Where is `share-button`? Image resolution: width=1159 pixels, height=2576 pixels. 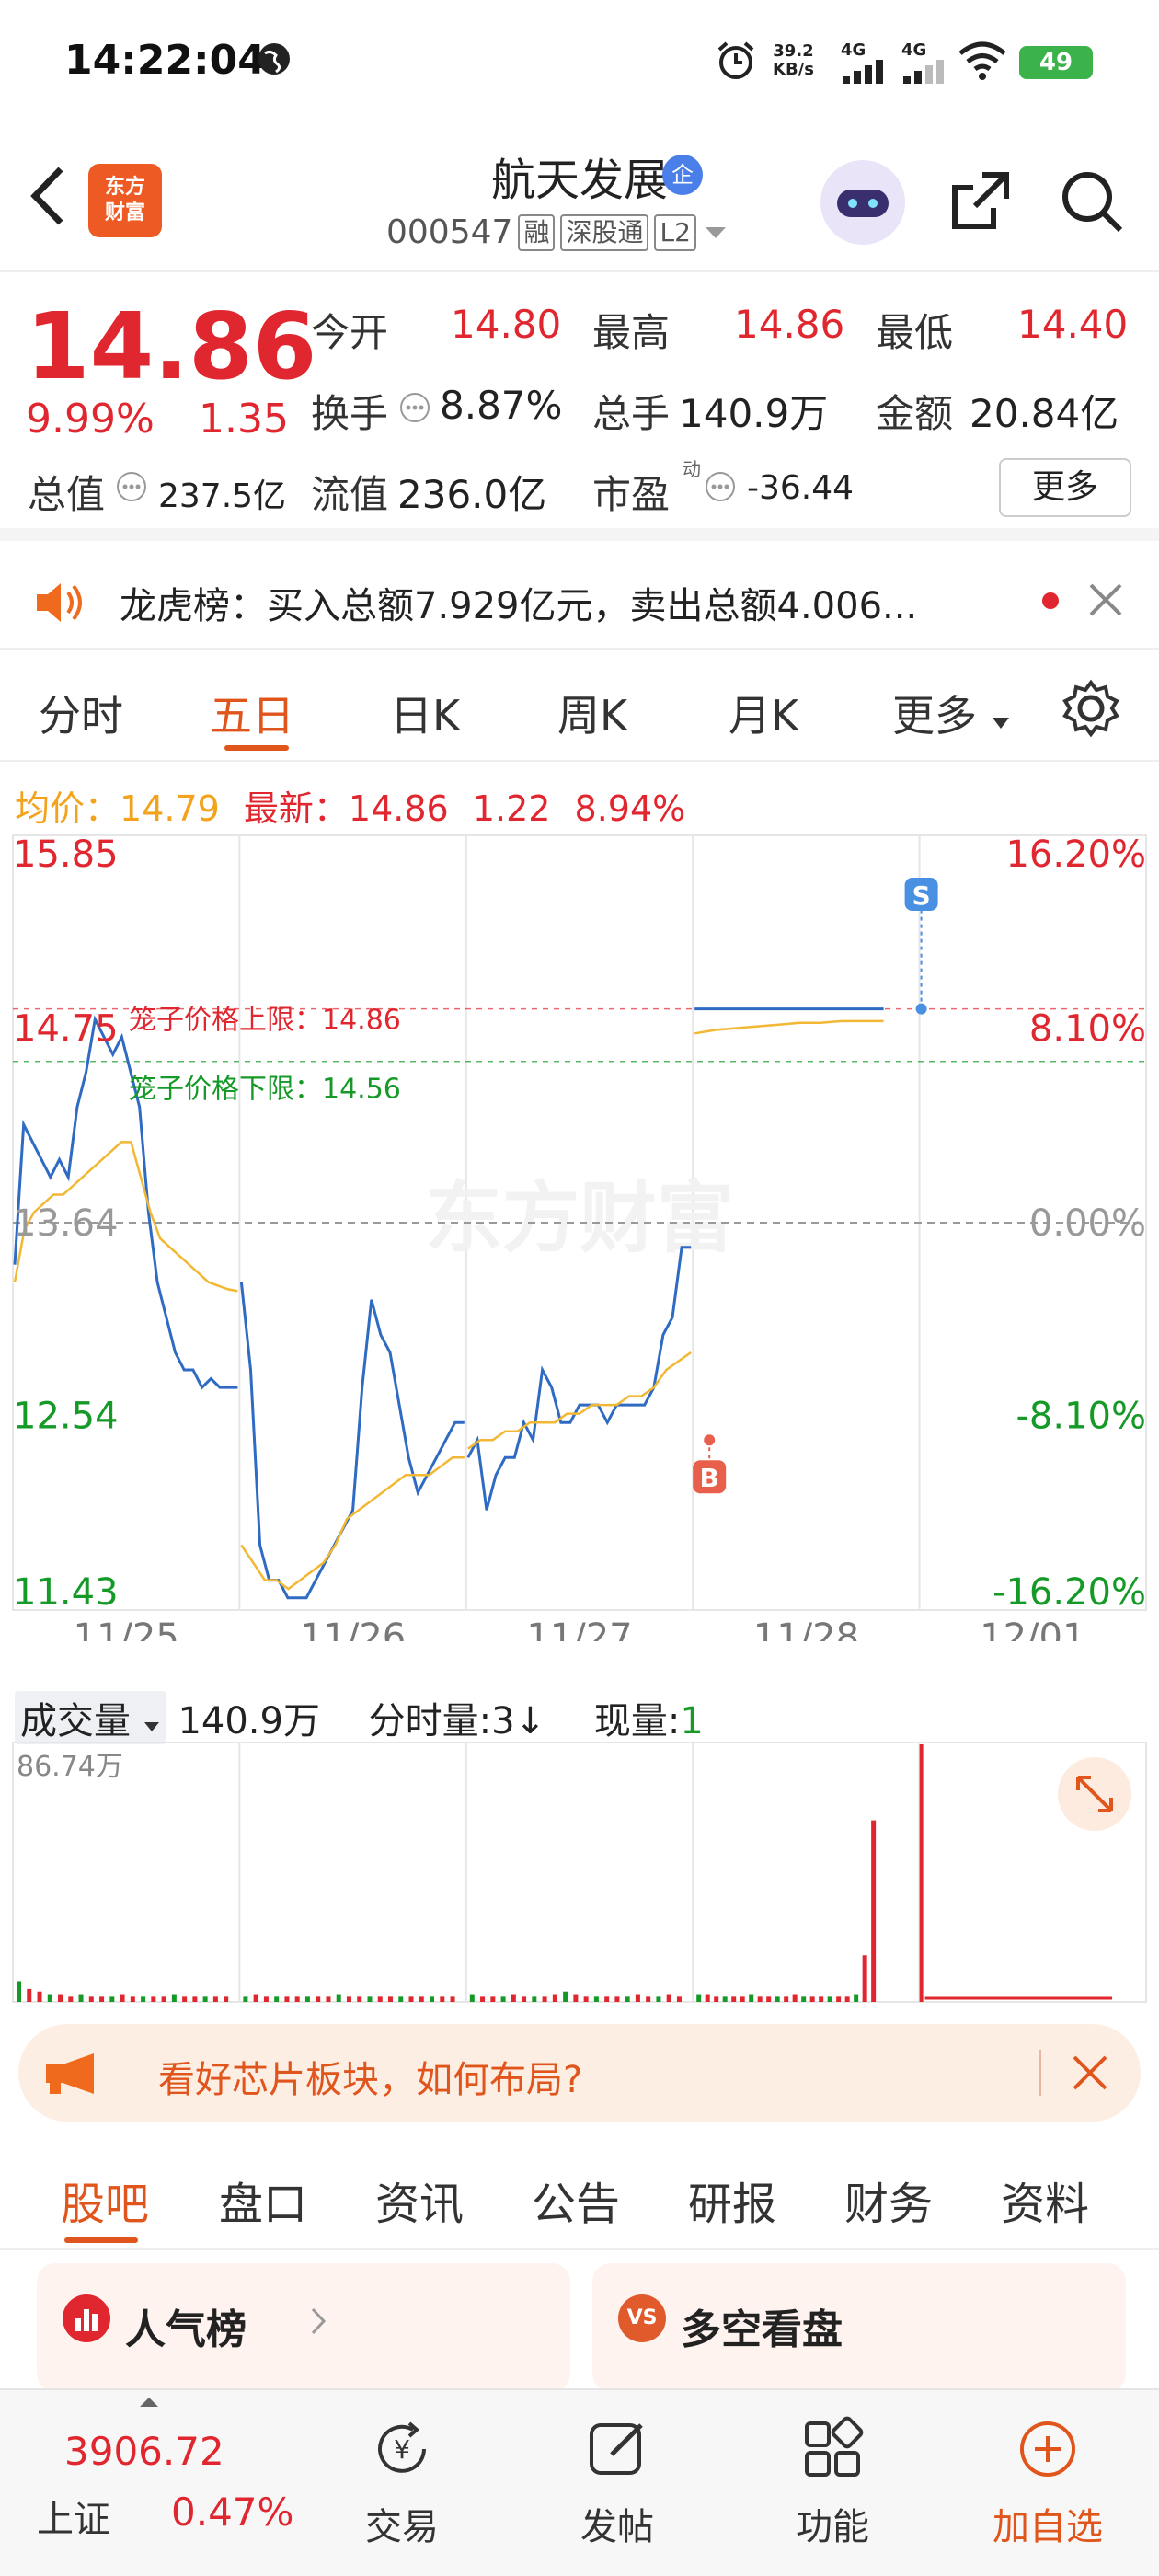
share-button is located at coordinates (980, 200).